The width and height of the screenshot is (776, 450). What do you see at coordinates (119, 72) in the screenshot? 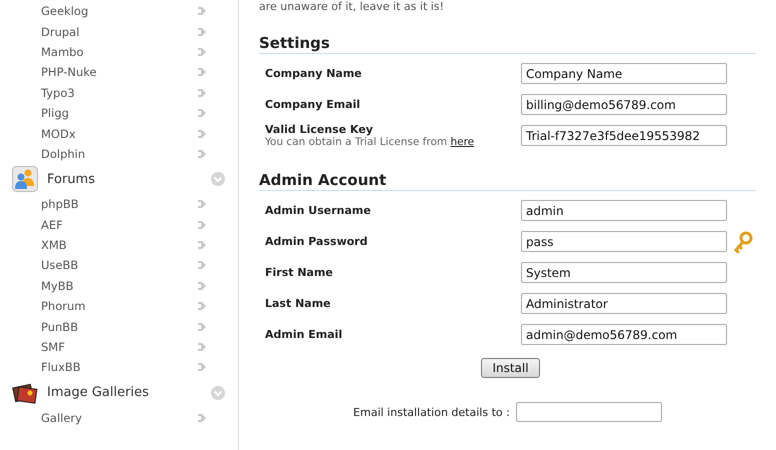
I see `sidebar-item: PHP-Nuke` at bounding box center [119, 72].